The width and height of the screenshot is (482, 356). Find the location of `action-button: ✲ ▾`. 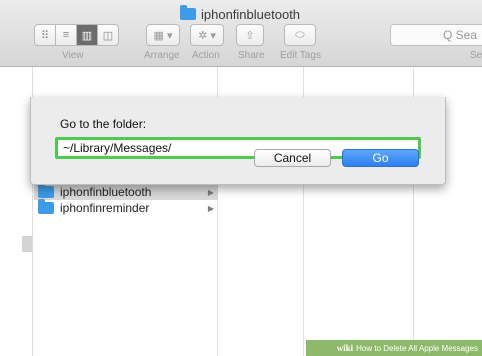

action-button: ✲ ▾ is located at coordinates (207, 35).